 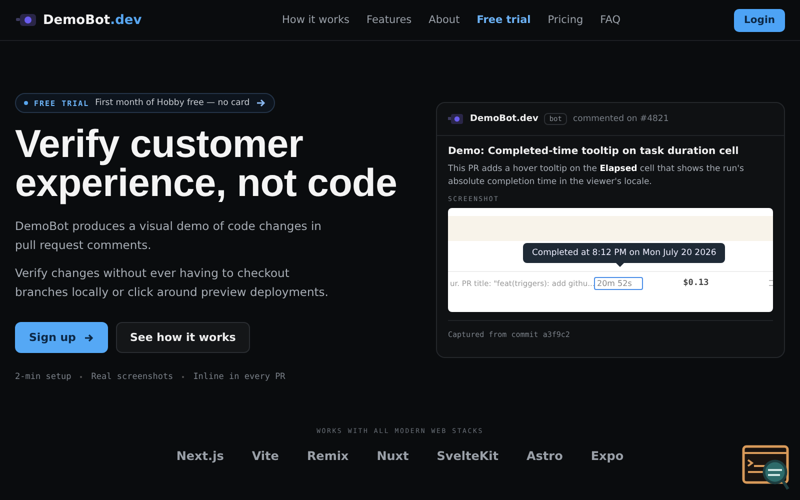 I want to click on hero-heading: Verify customer experience, not code, so click(x=206, y=164).